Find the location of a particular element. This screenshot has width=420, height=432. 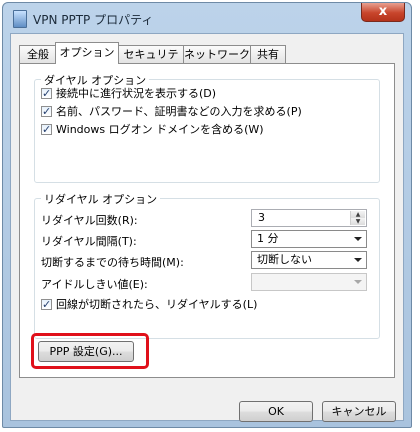

prompt-credentials-checkbox-row: ✓ 名前、パスワード、証明書などの入力を求める(P) is located at coordinates (171, 112).